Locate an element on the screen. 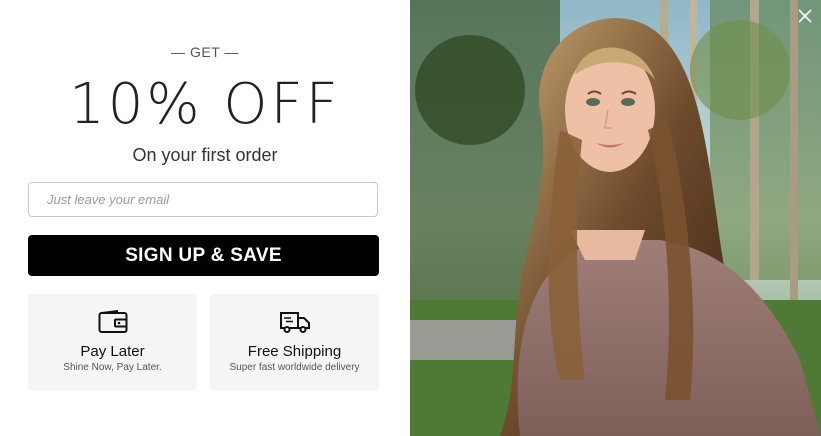 The height and width of the screenshot is (436, 821). feature-card-pay-later: Pay Later Shine Now, Pay Later. is located at coordinates (112, 342).